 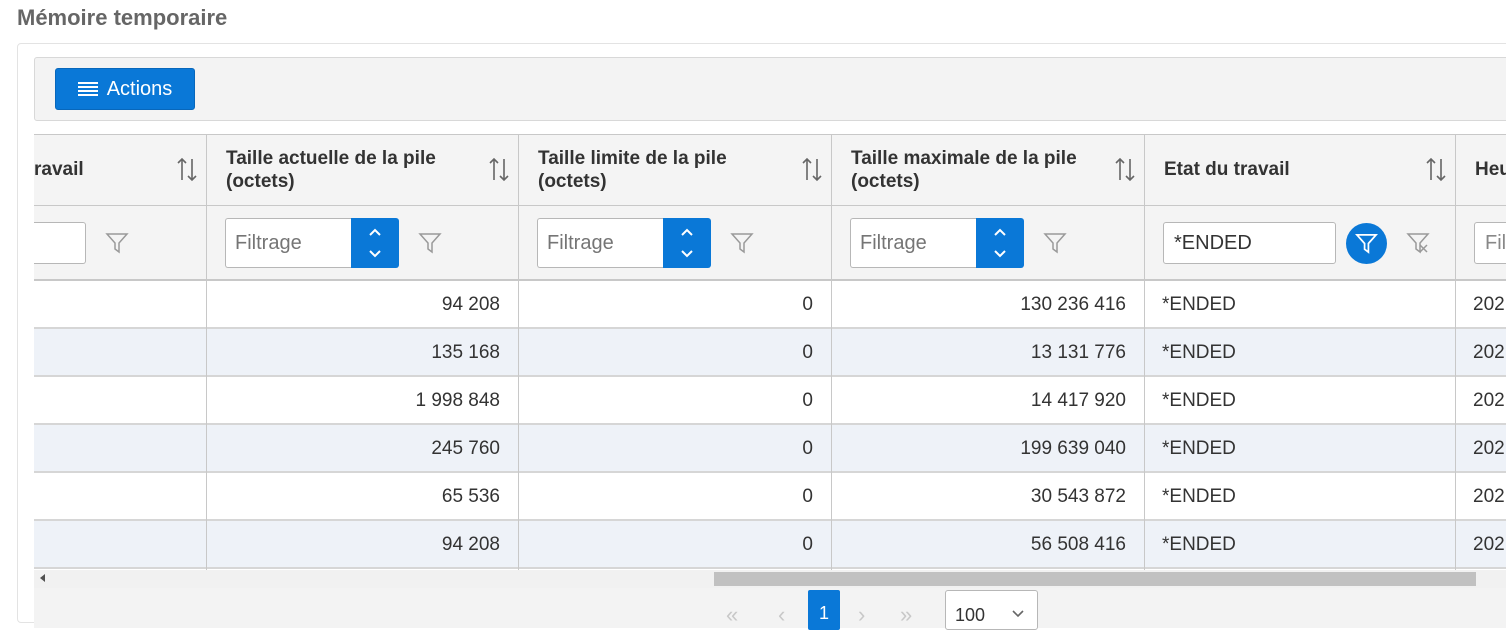 What do you see at coordinates (470, 496) in the screenshot?
I see `cell-current: 65 536` at bounding box center [470, 496].